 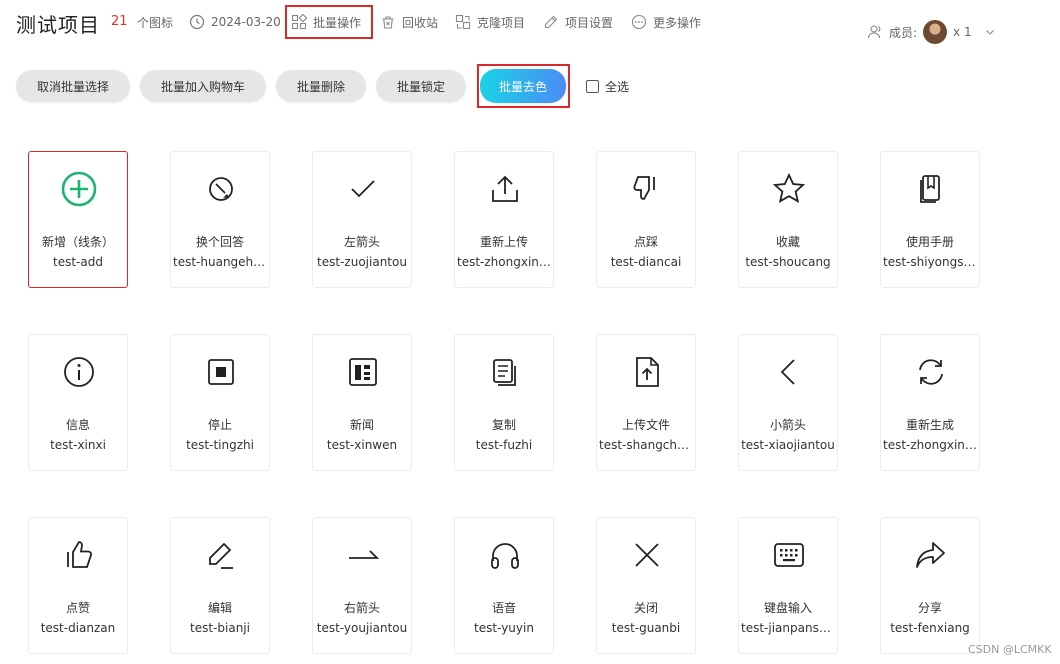 What do you see at coordinates (362, 445) in the screenshot?
I see `icon-code: test-xinwen` at bounding box center [362, 445].